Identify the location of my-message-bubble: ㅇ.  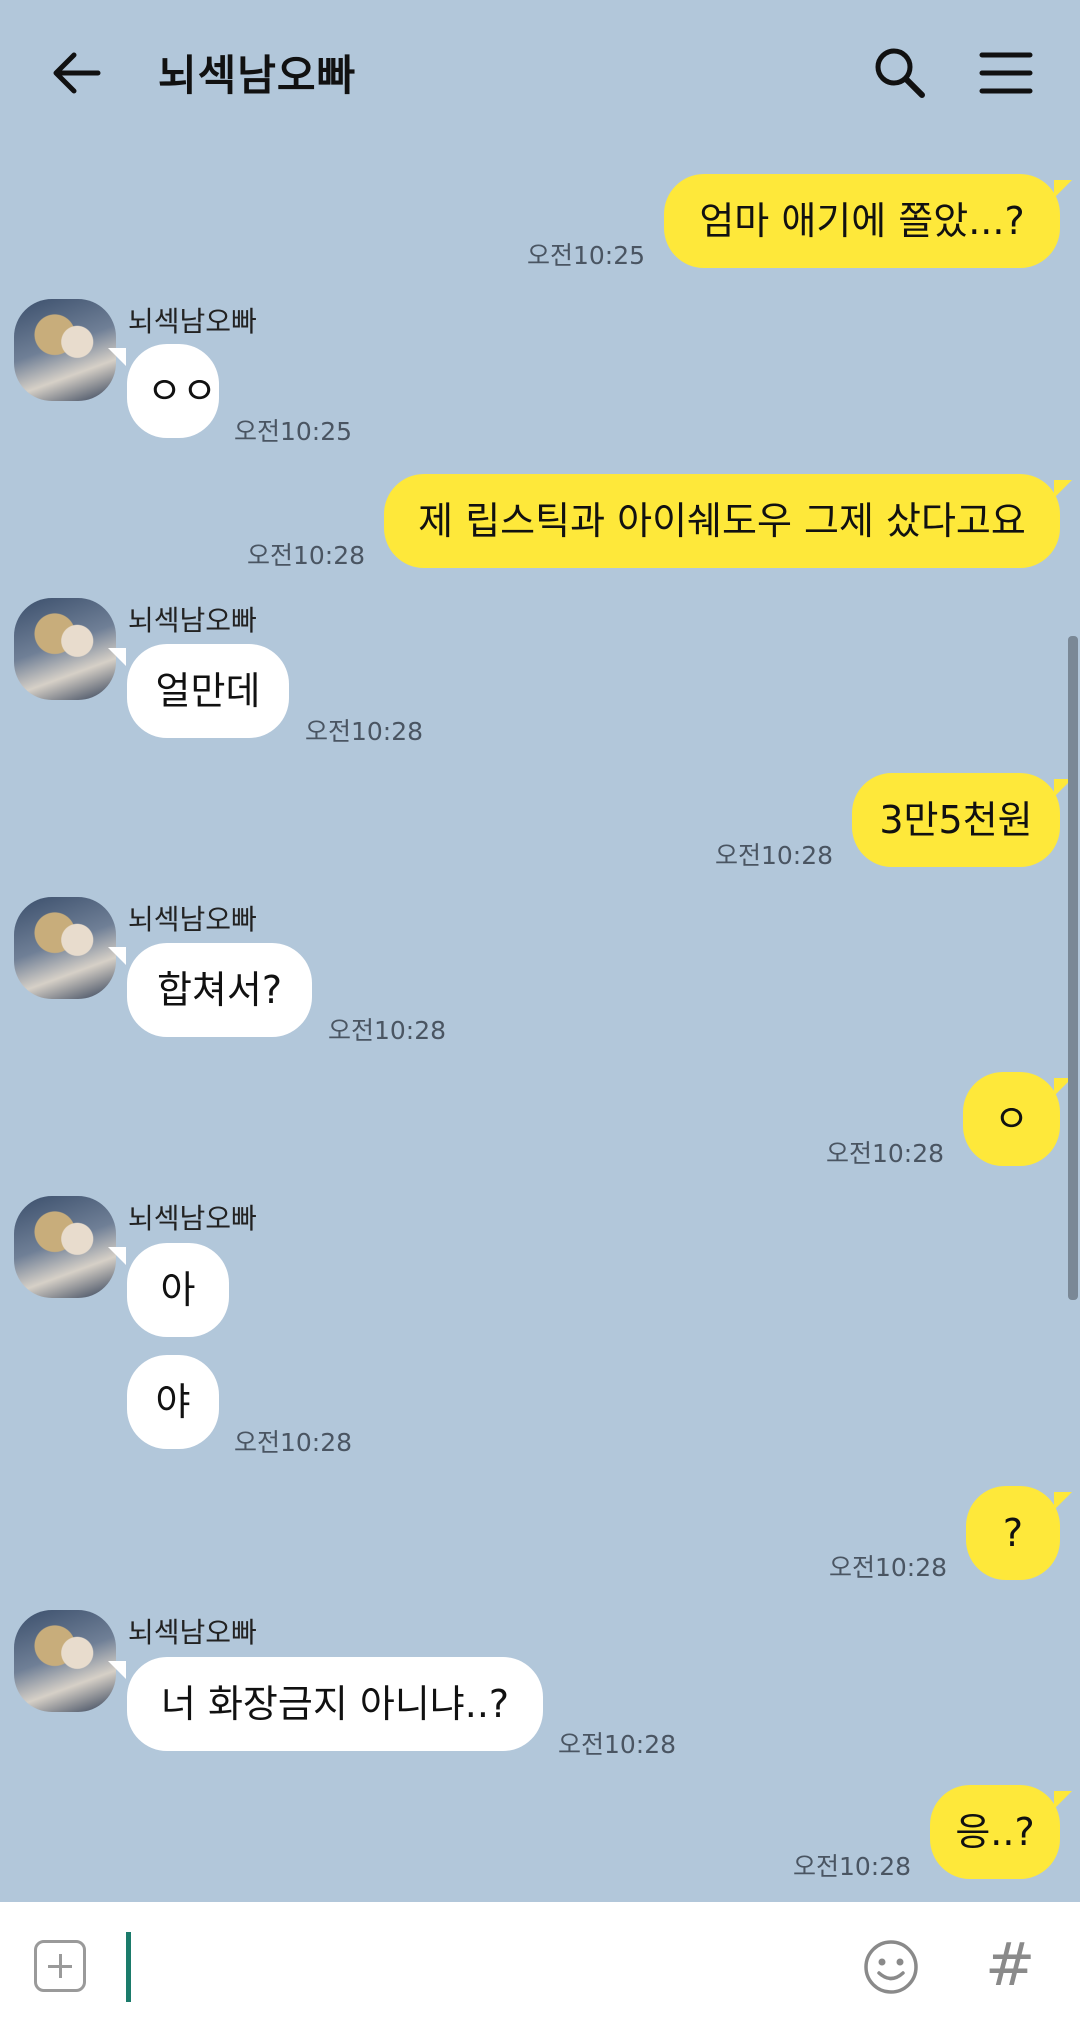
(1011, 1119).